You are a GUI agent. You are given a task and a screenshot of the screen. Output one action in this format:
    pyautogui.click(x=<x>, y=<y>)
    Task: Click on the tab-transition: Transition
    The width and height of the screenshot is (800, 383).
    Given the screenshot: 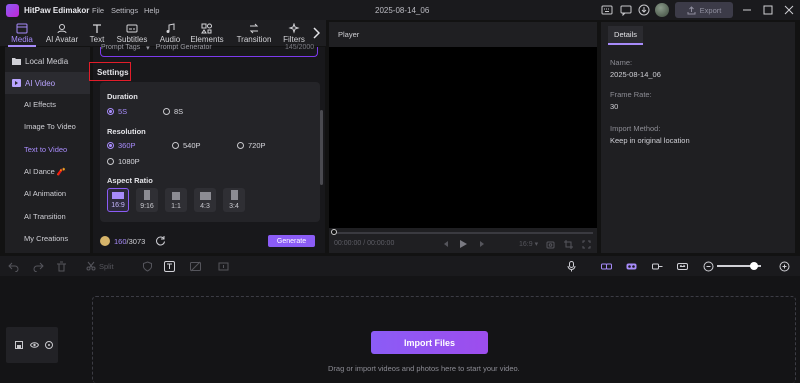 What is the action you would take?
    pyautogui.click(x=254, y=33)
    